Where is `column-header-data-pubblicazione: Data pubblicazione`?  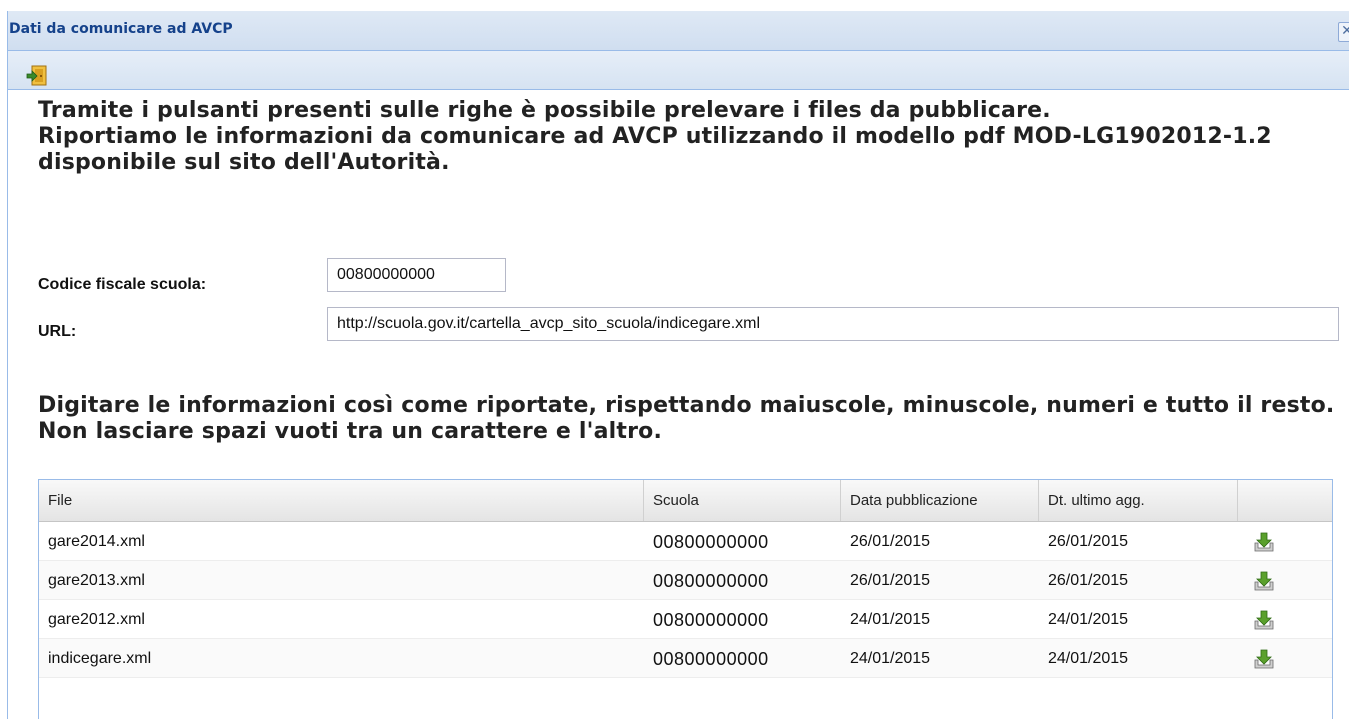
column-header-data-pubblicazione: Data pubblicazione is located at coordinates (940, 500).